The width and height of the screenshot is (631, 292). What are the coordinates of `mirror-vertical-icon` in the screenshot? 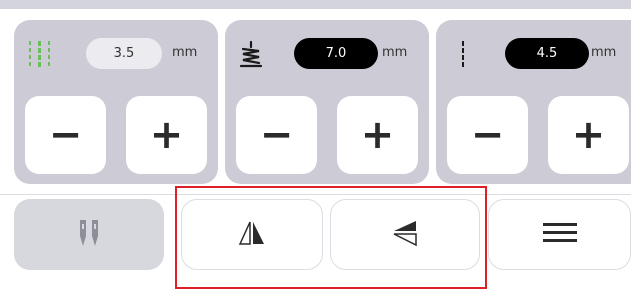 It's located at (252, 235).